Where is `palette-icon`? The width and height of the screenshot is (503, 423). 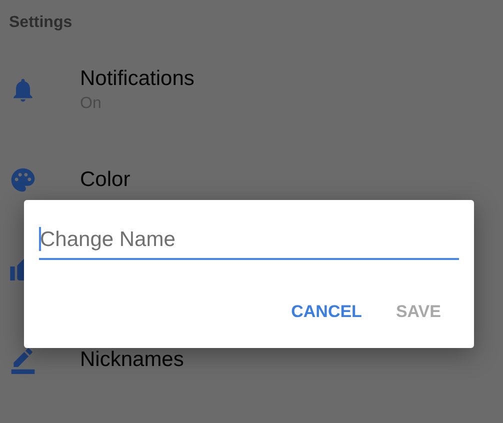 palette-icon is located at coordinates (23, 180).